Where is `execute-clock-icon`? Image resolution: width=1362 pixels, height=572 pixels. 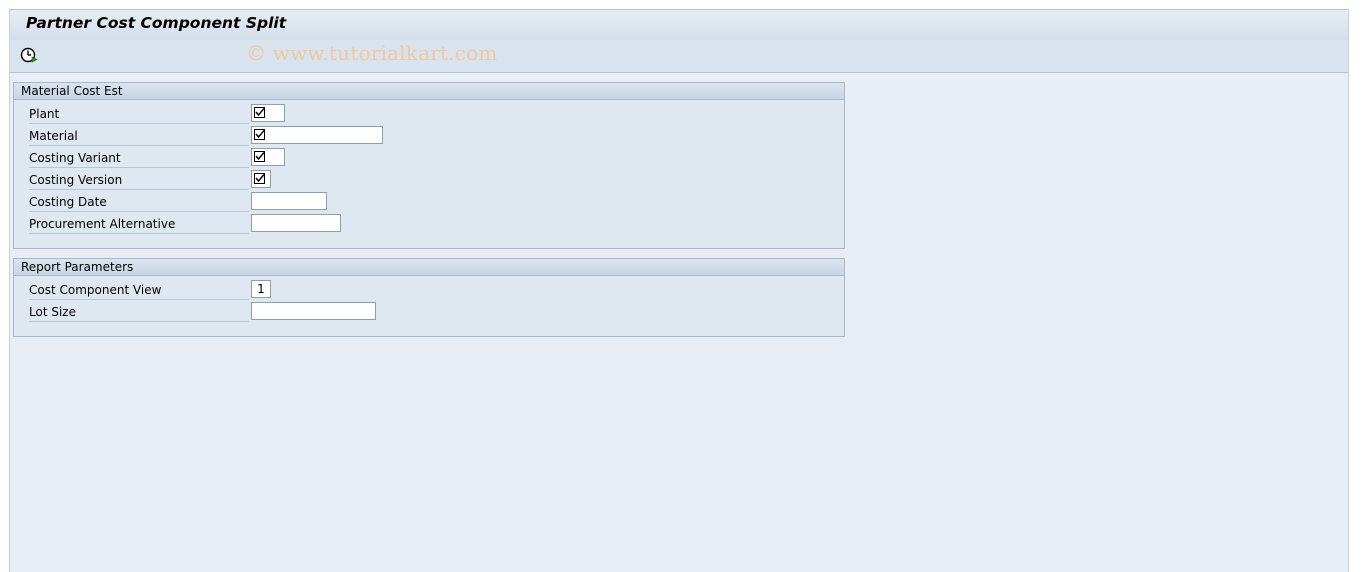
execute-clock-icon is located at coordinates (30, 55).